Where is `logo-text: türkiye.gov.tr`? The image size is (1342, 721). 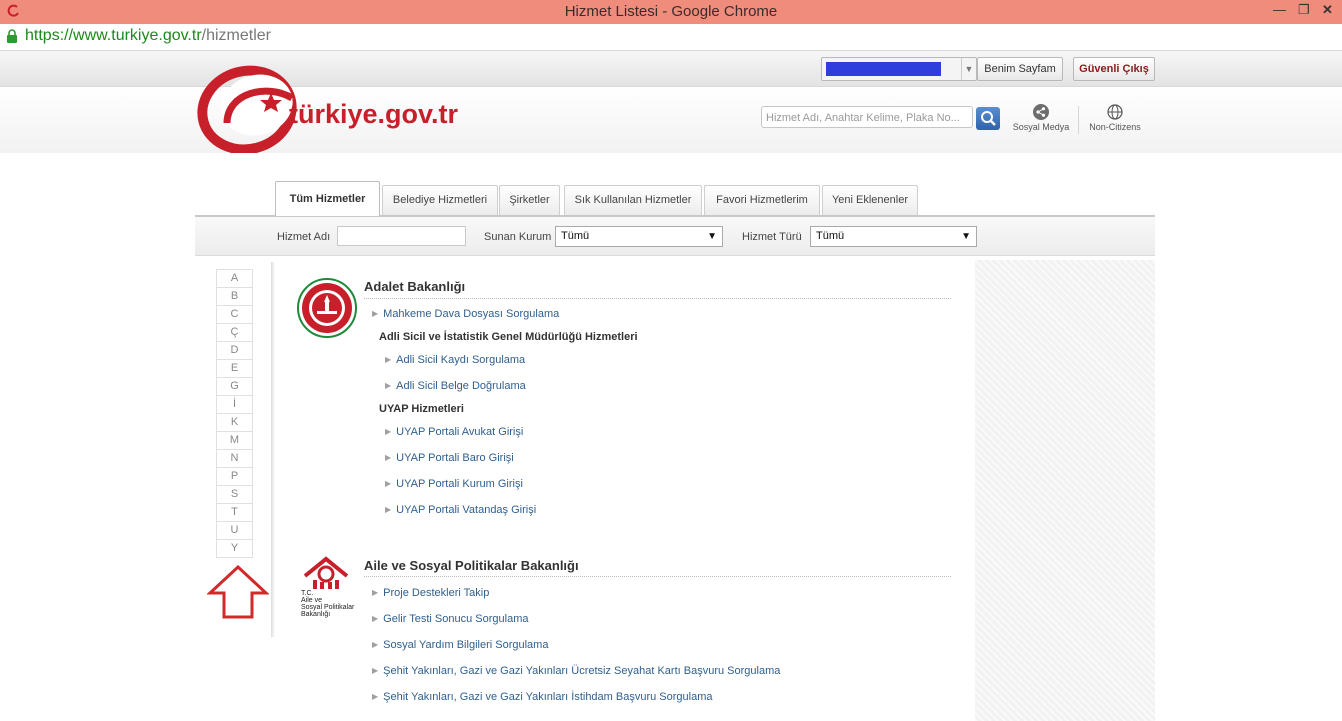 logo-text: türkiye.gov.tr is located at coordinates (374, 114).